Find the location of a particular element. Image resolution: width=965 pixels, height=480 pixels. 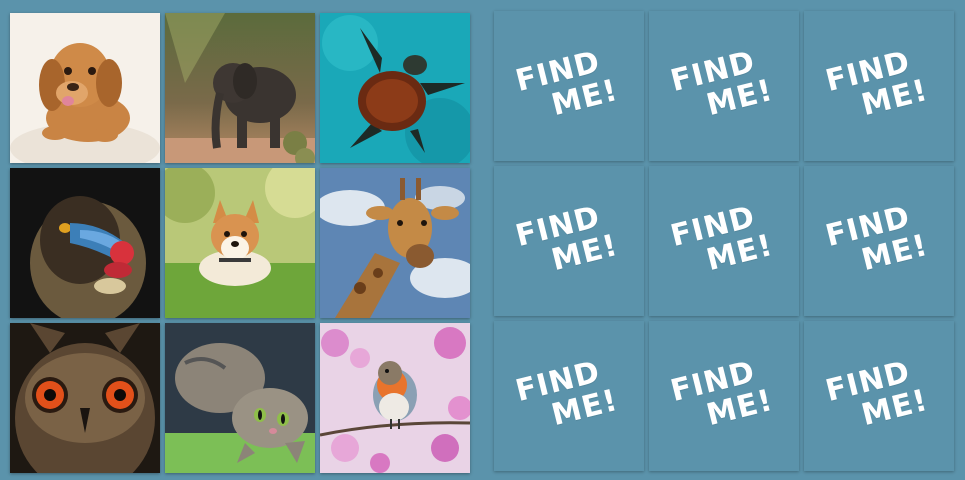

mandrill-image is located at coordinates (85, 243).